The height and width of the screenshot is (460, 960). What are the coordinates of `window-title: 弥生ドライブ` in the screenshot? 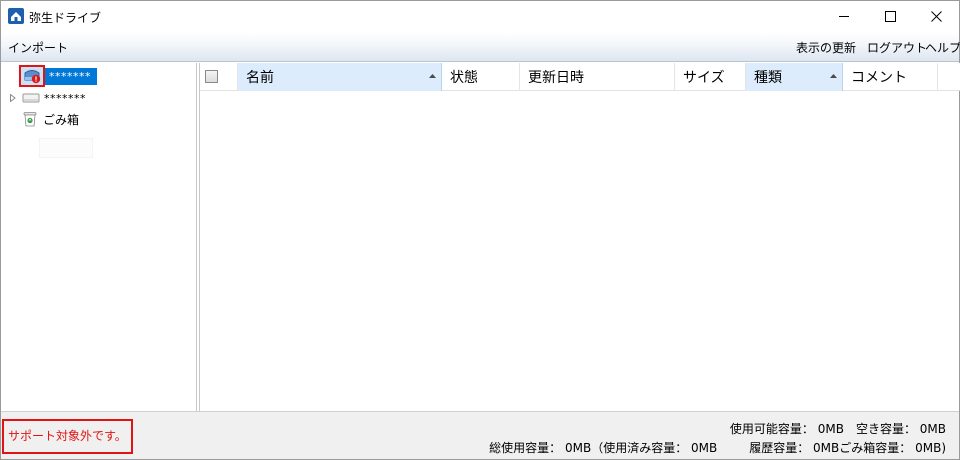 It's located at (65, 18).